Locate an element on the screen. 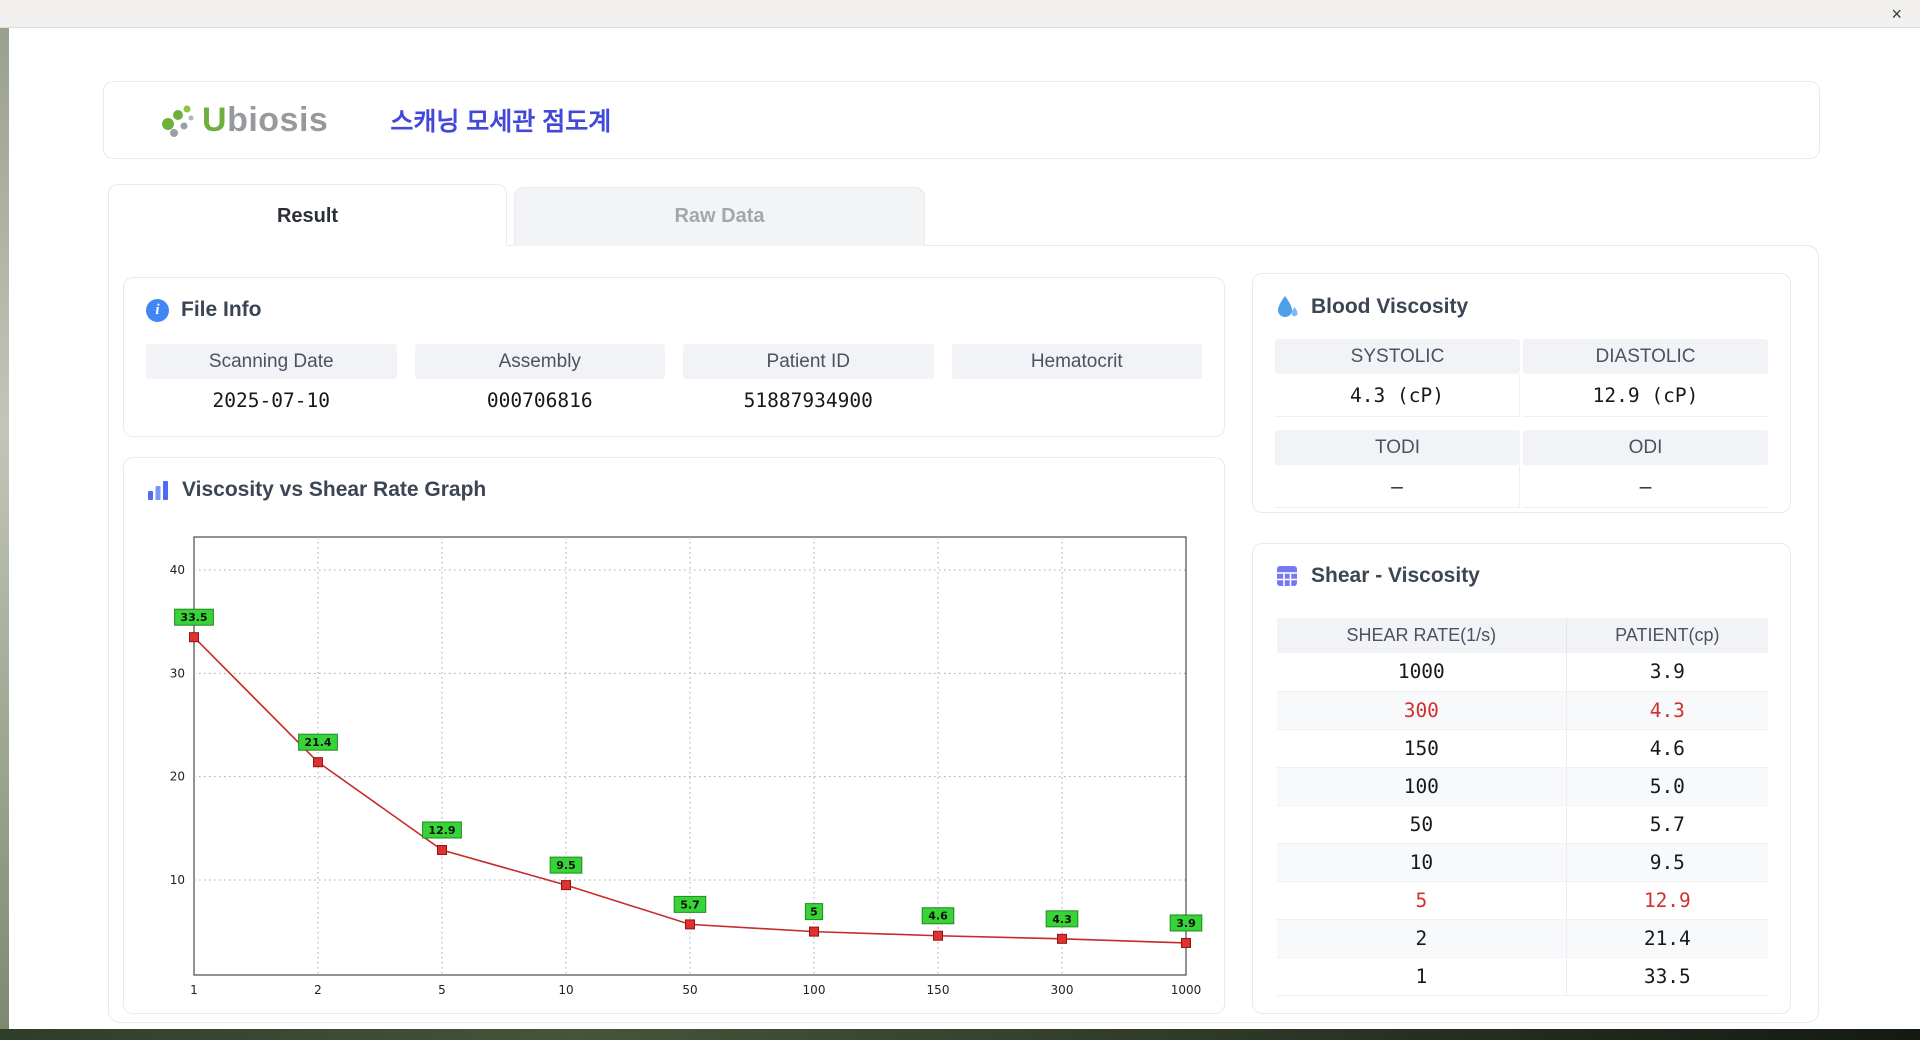 The width and height of the screenshot is (1920, 1040). patient-cell: 21.4 is located at coordinates (1667, 938).